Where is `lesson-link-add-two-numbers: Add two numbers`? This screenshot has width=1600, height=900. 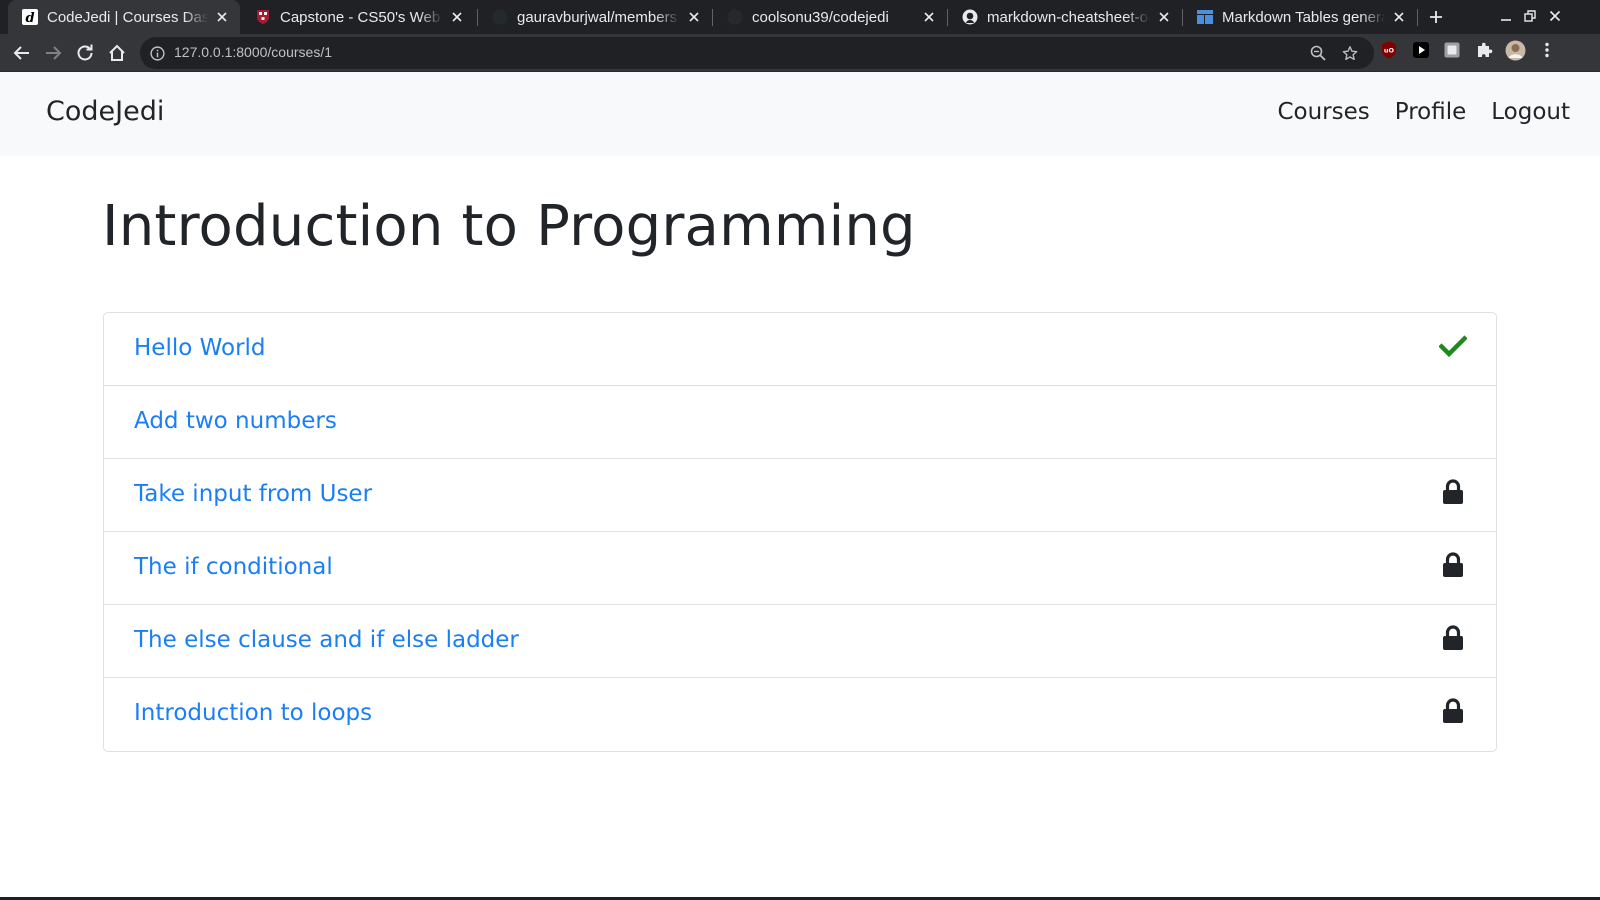
lesson-link-add-two-numbers: Add two numbers is located at coordinates (235, 421).